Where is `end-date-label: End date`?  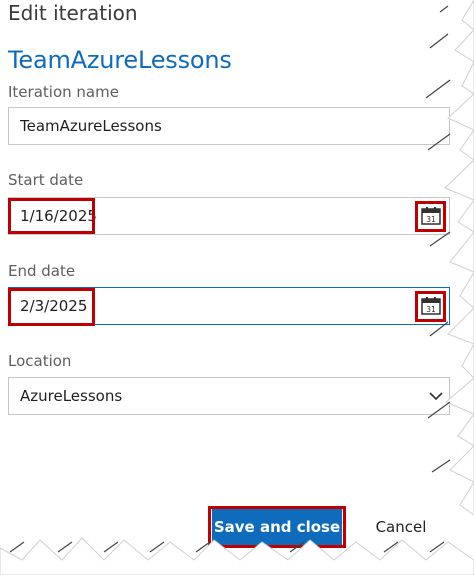
end-date-label: End date is located at coordinates (42, 271).